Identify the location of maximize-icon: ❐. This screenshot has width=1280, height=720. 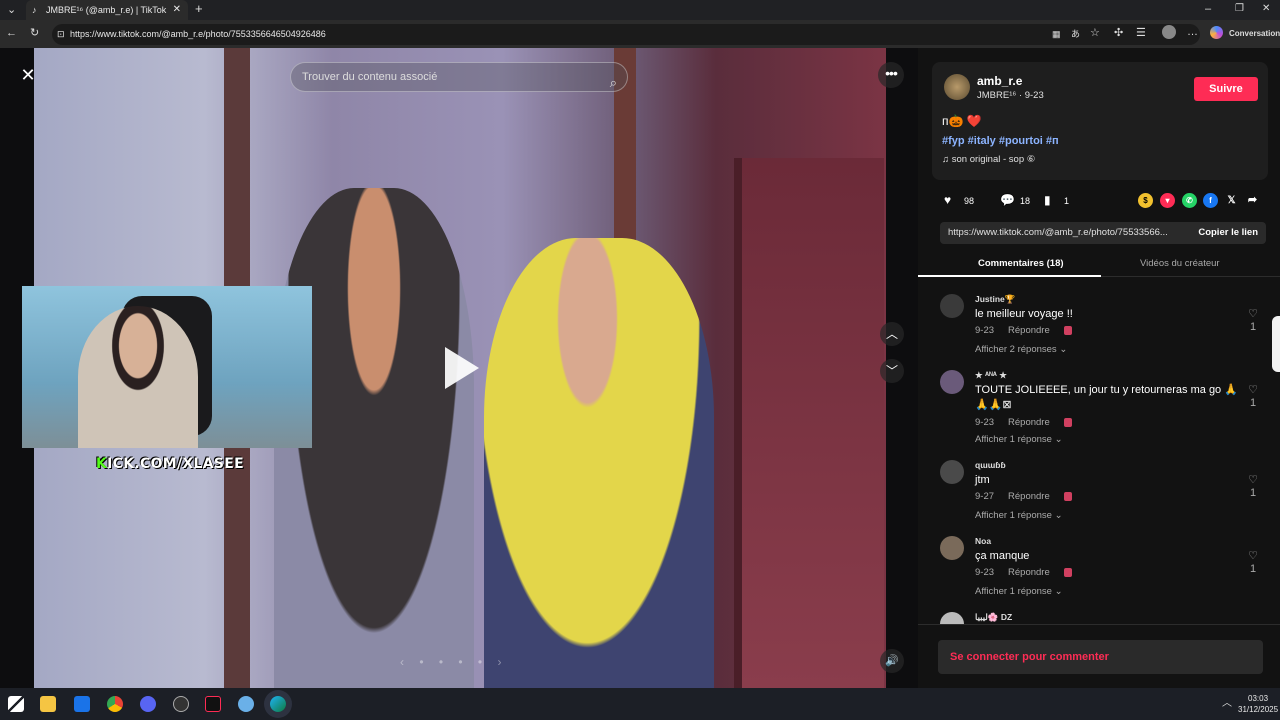
(1239, 9).